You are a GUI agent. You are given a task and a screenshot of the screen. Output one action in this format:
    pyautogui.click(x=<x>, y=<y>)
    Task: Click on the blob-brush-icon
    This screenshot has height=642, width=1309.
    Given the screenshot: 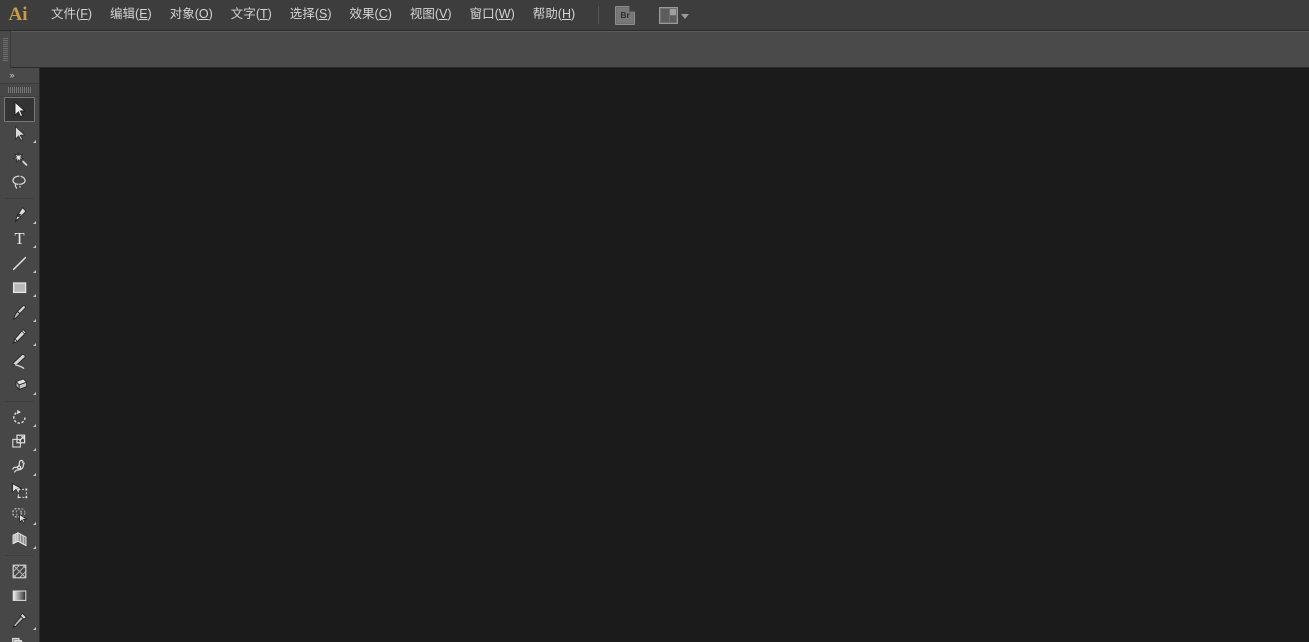 What is the action you would take?
    pyautogui.click(x=19, y=361)
    